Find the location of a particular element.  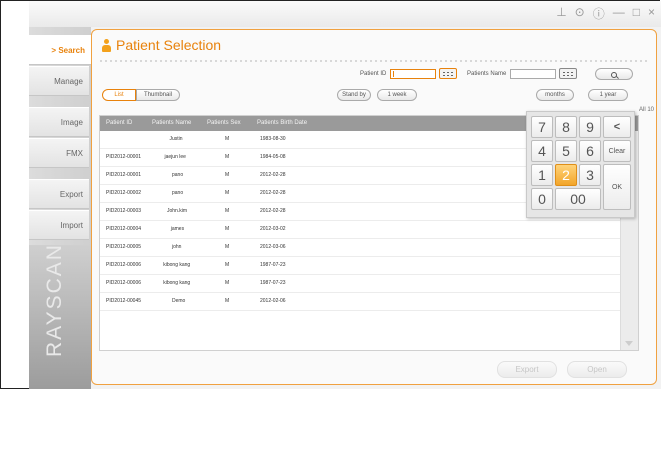

numpad-key-5: 5 is located at coordinates (566, 151).